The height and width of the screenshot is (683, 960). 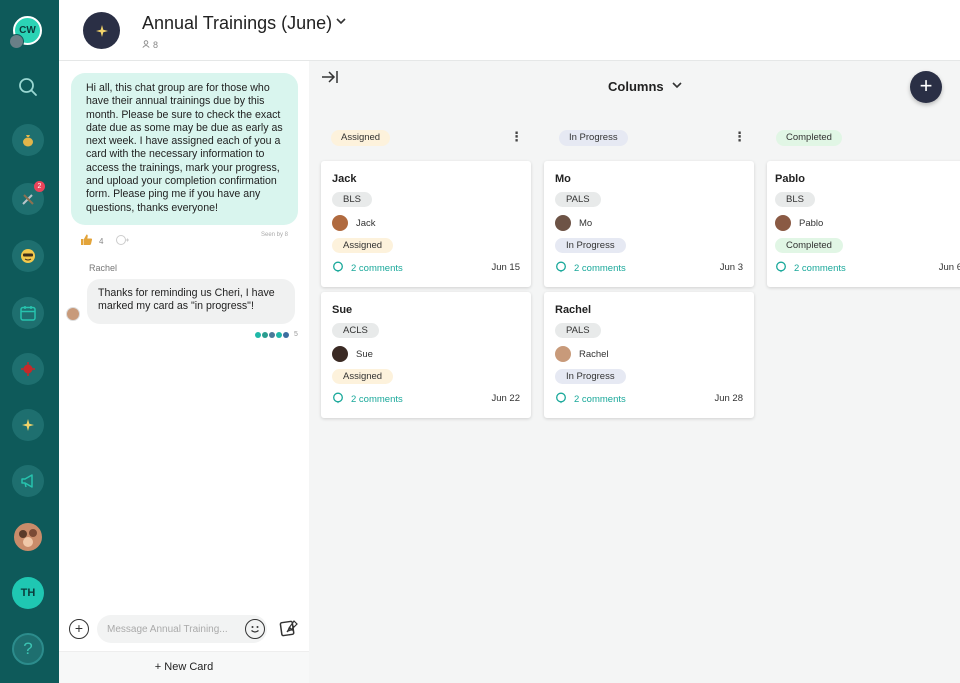 What do you see at coordinates (509, 30) in the screenshot?
I see `chat-header: Annual Trainings (June) 8` at bounding box center [509, 30].